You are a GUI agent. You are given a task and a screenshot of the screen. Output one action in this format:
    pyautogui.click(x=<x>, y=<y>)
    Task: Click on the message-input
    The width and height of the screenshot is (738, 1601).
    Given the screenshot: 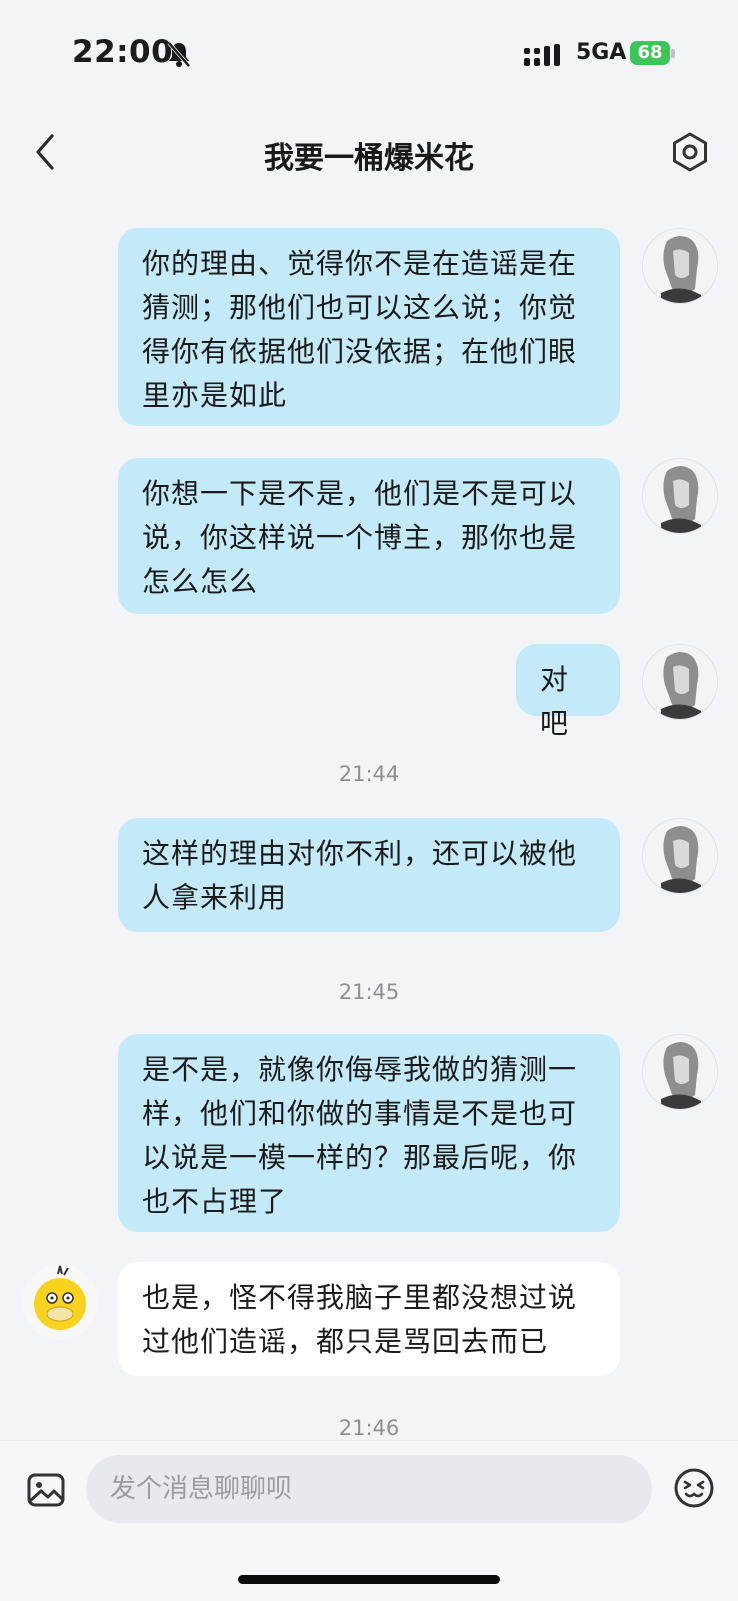 What is the action you would take?
    pyautogui.click(x=369, y=1489)
    